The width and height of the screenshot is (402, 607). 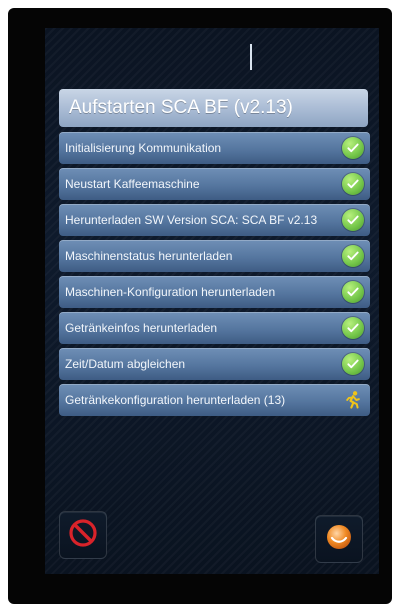 I want to click on step-label: Zeit/Datum abgleichen, so click(x=125, y=364).